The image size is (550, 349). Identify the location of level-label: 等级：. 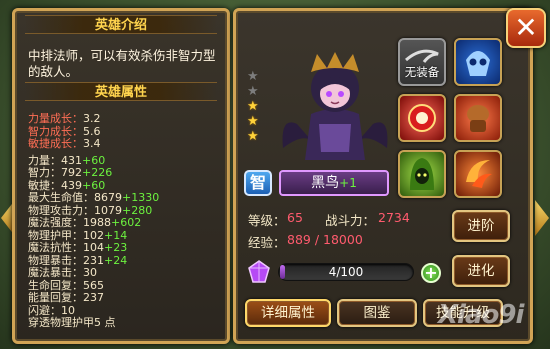
(267, 220).